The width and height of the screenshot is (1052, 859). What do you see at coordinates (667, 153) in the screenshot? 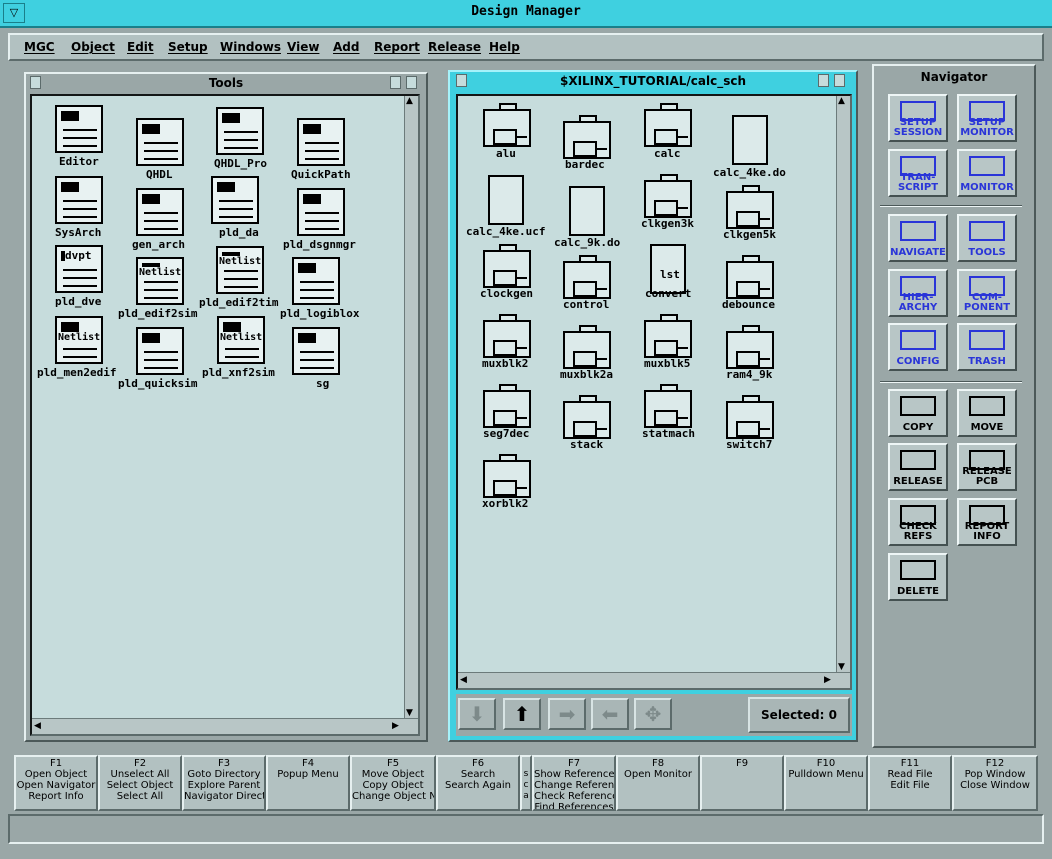
I see `item-calc: calc` at bounding box center [667, 153].